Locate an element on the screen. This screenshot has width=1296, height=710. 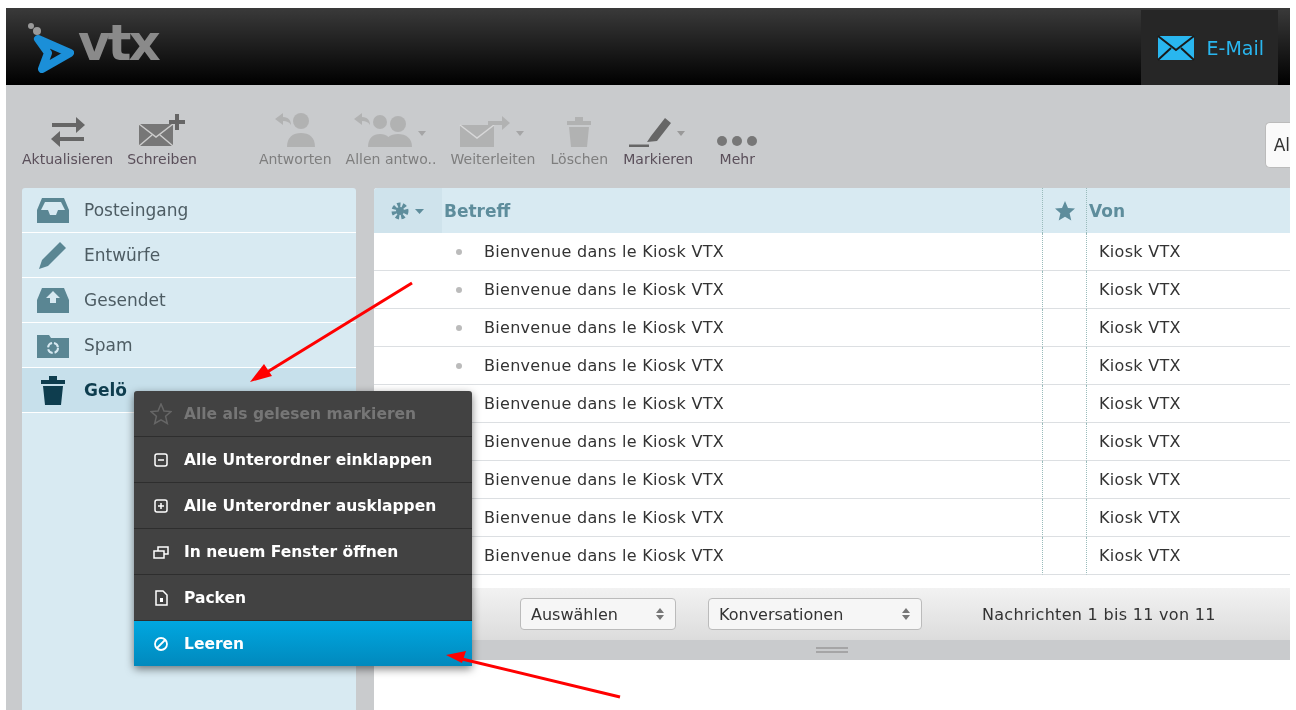
toolbar-button: Schreiben is located at coordinates (162, 126).